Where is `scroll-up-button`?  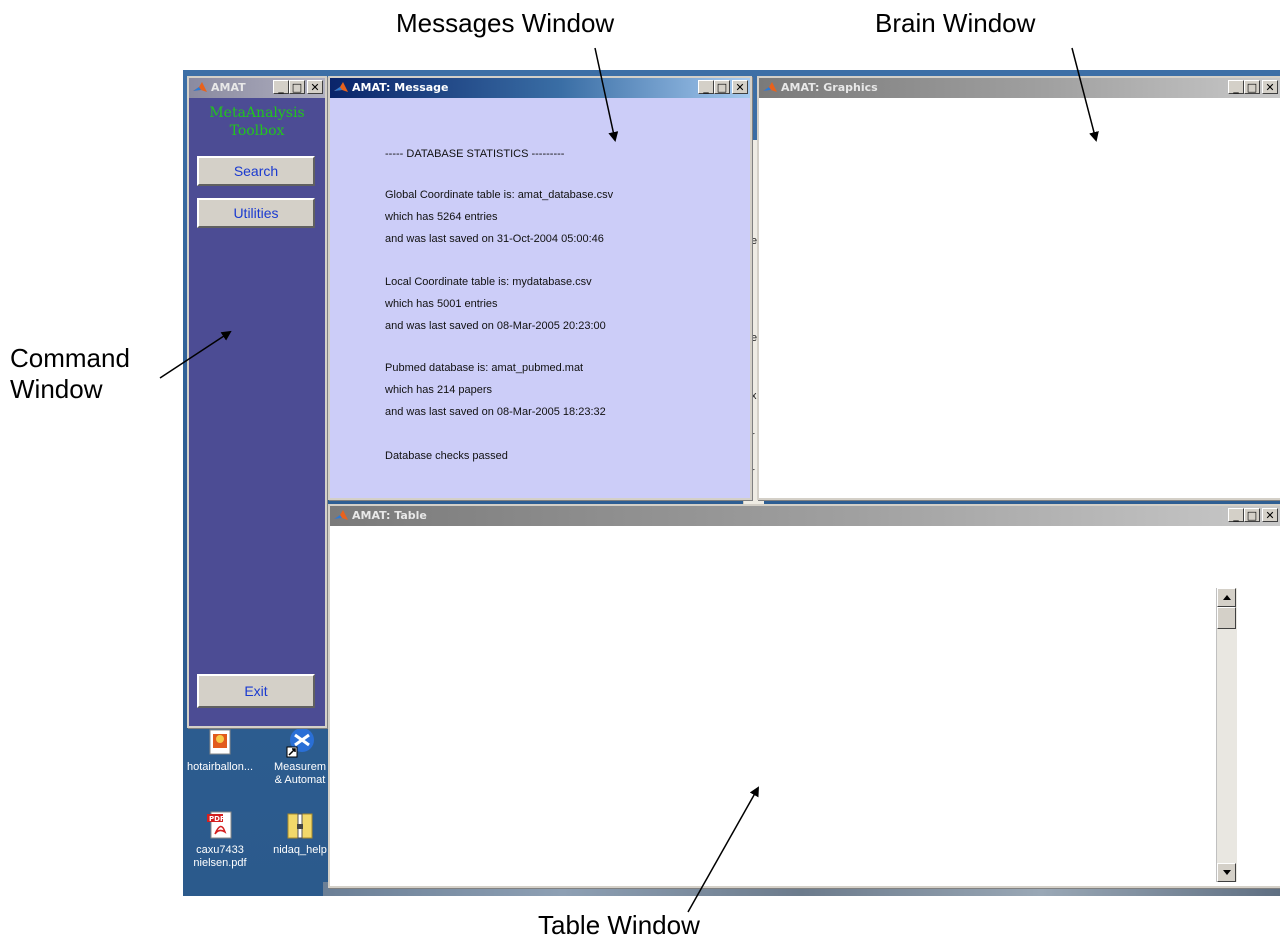 scroll-up-button is located at coordinates (1226, 597).